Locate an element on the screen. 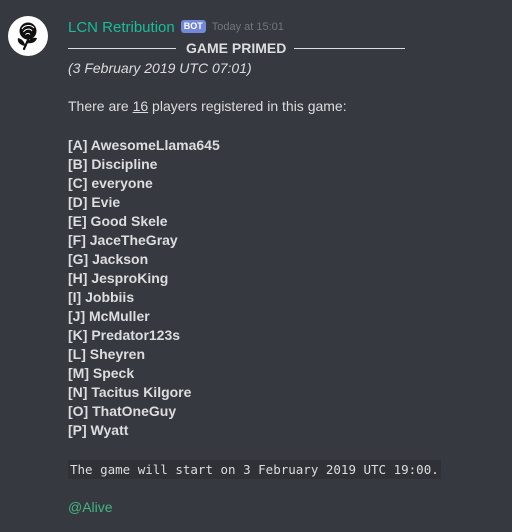  player-item: [A] AwesomeLlama645 is located at coordinates (144, 145).